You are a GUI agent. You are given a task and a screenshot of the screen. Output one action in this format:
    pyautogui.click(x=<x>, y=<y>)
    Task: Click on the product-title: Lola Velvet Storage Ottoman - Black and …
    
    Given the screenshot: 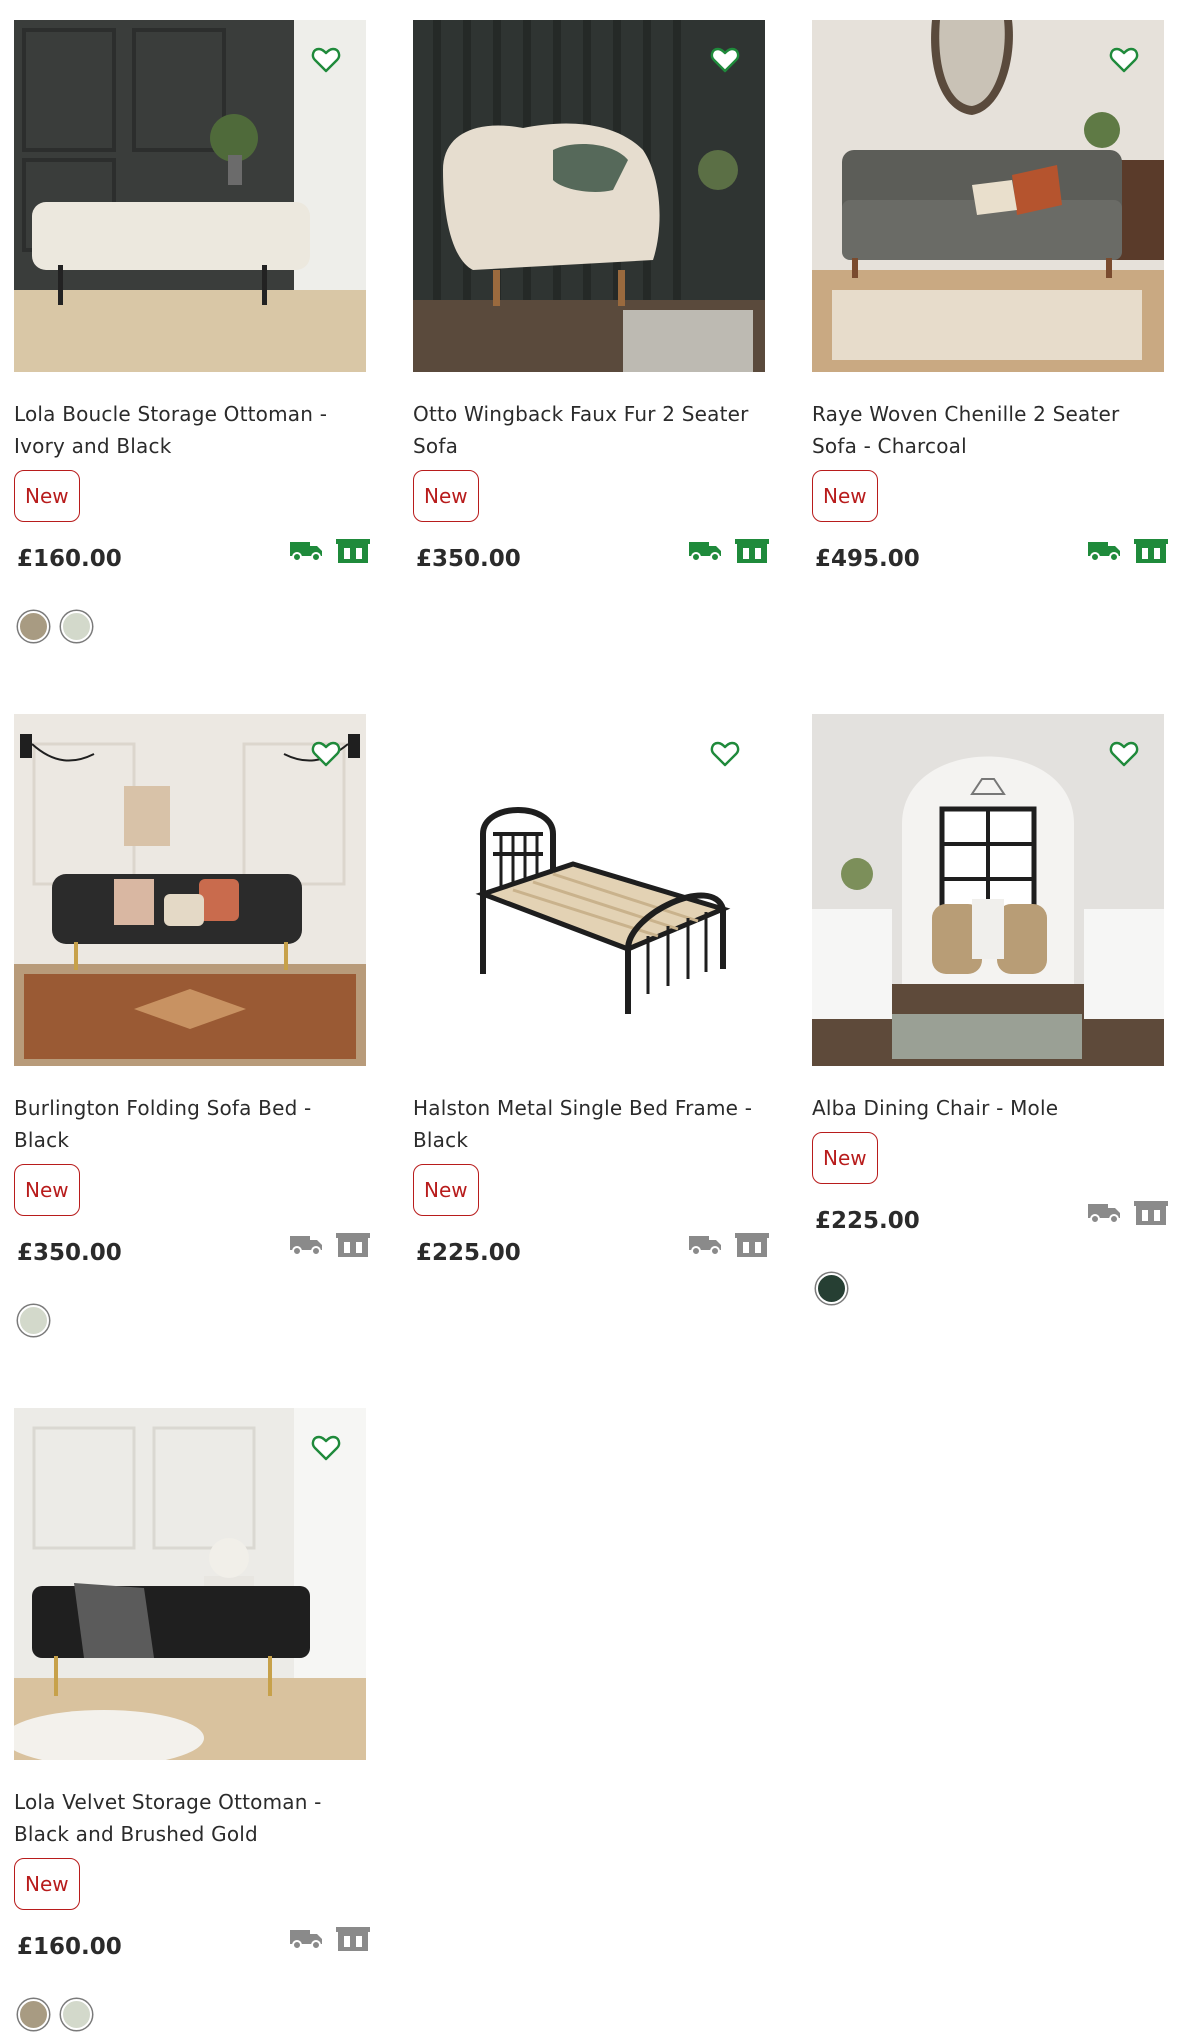 What is the action you would take?
    pyautogui.click(x=192, y=1818)
    